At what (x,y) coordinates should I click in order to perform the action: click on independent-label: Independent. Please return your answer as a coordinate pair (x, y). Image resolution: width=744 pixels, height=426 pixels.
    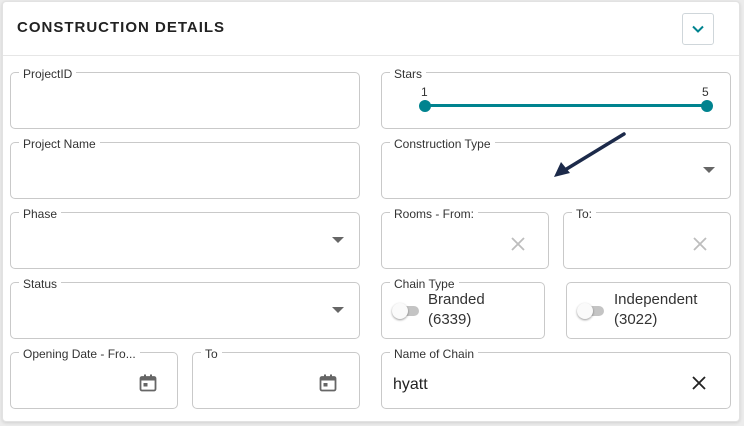
    Looking at the image, I should click on (656, 299).